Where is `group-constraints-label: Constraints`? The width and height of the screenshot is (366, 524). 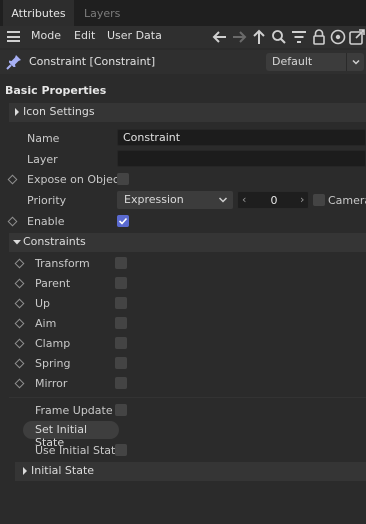 group-constraints-label: Constraints is located at coordinates (54, 241).